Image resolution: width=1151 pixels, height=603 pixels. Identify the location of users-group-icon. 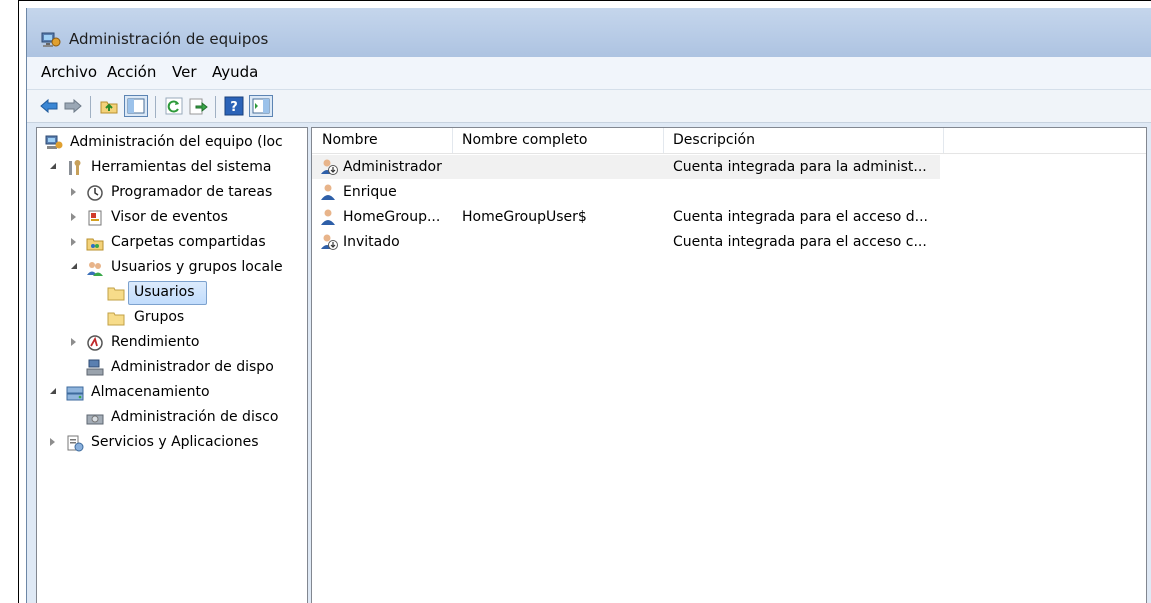
(95, 269).